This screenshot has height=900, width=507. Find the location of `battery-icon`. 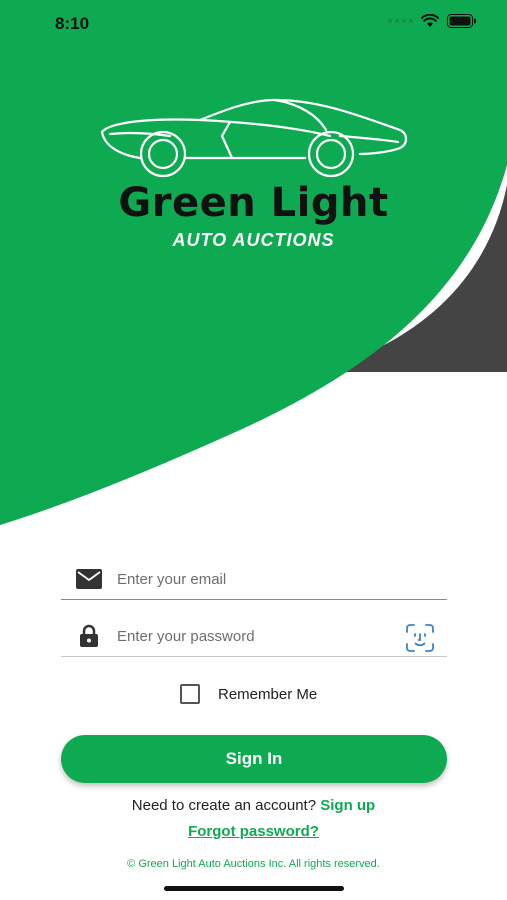

battery-icon is located at coordinates (461, 21).